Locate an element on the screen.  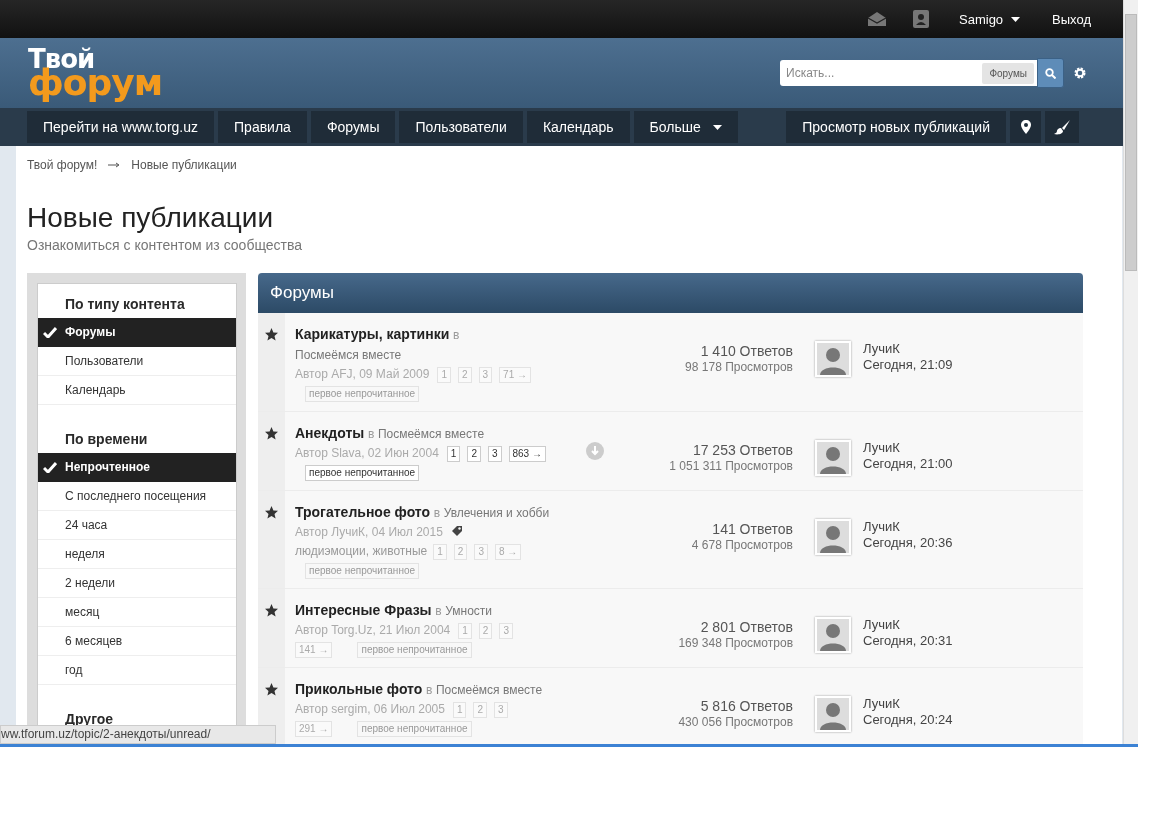
page-link: 863 → is located at coordinates (527, 454).